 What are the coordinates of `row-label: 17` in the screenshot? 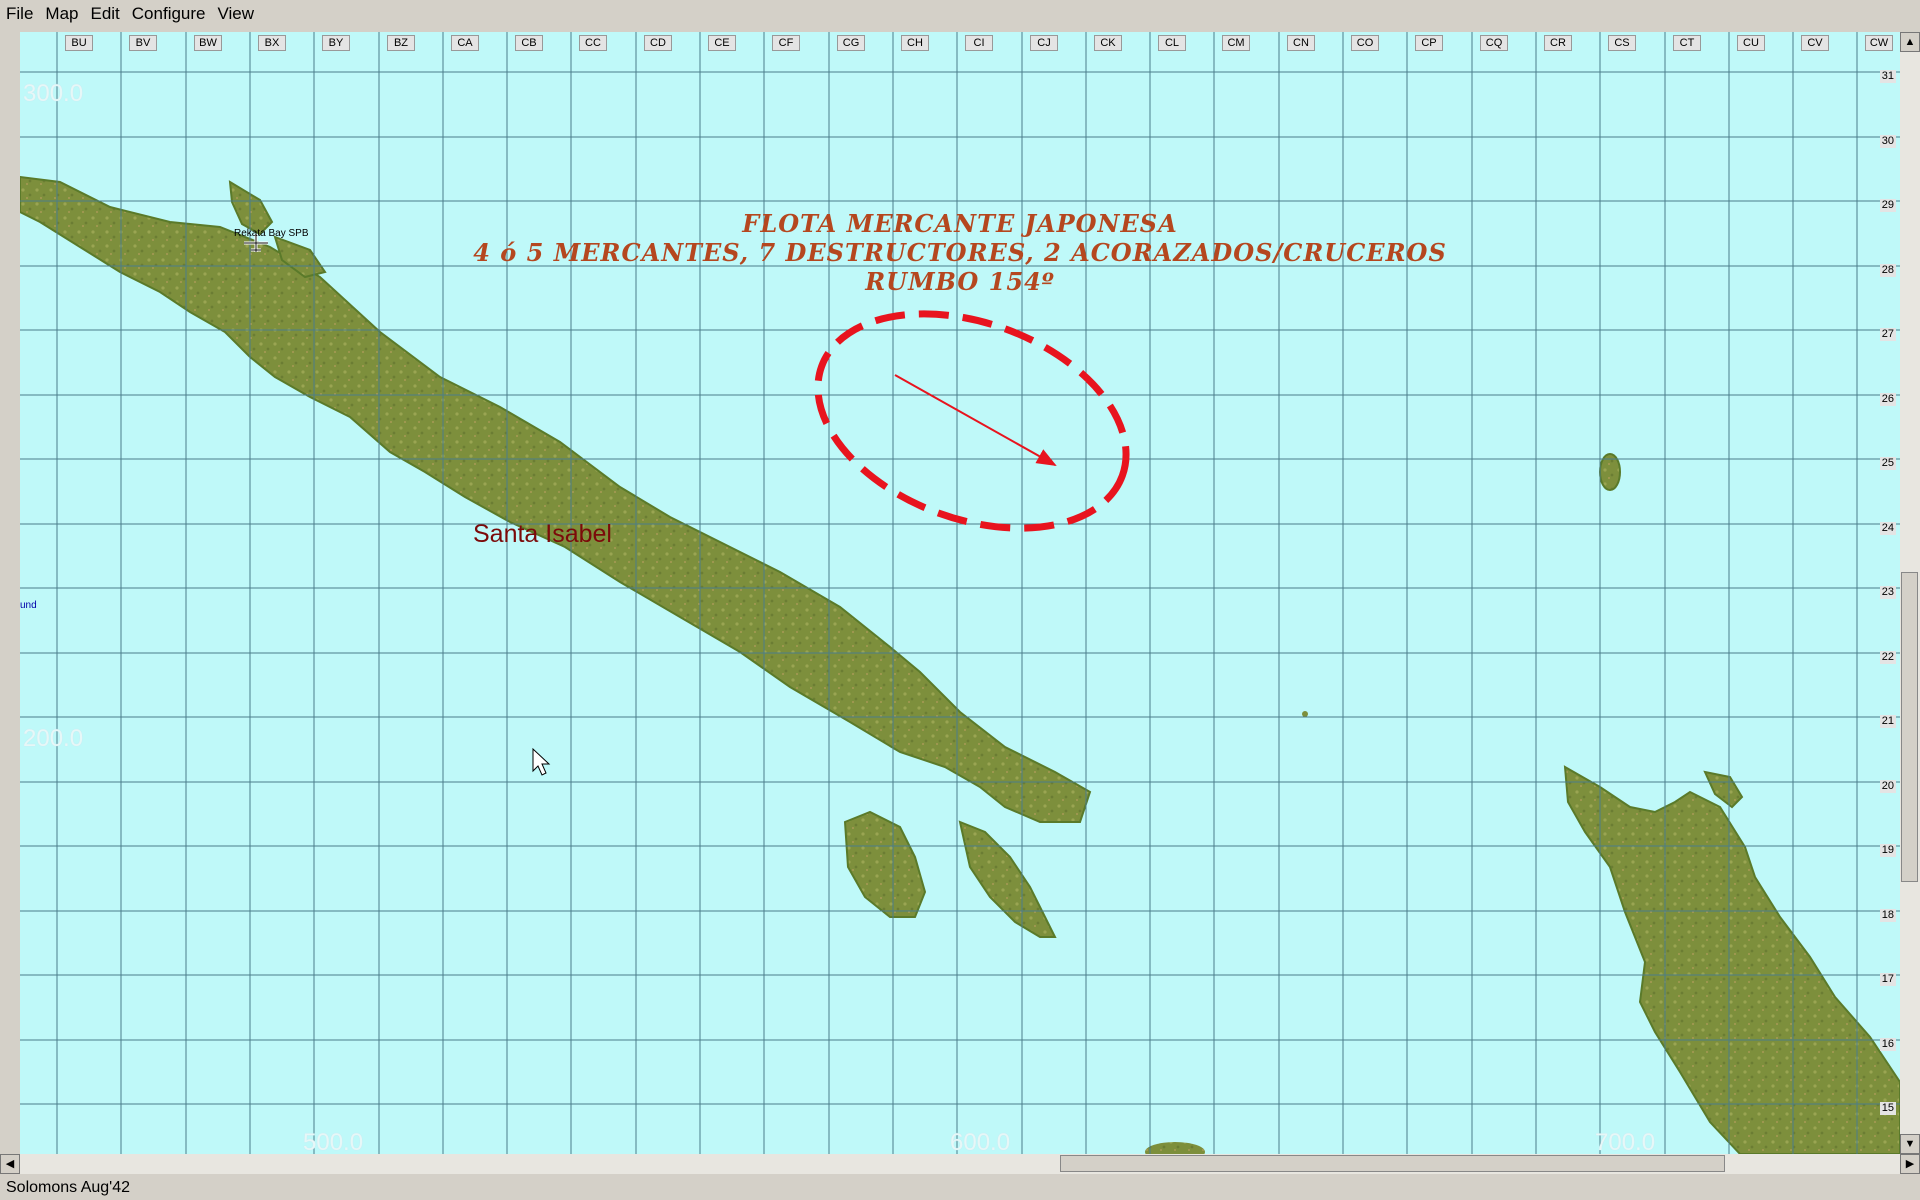 It's located at (1887, 979).